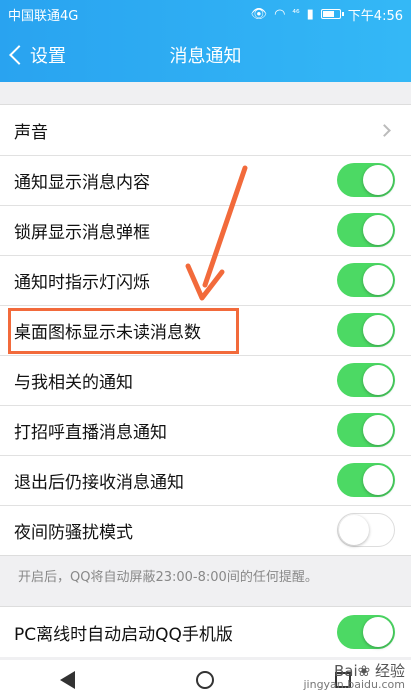 The width and height of the screenshot is (411, 700). I want to click on watermark: Bai❀ 经验 jingyan.baidu.com, so click(354, 678).